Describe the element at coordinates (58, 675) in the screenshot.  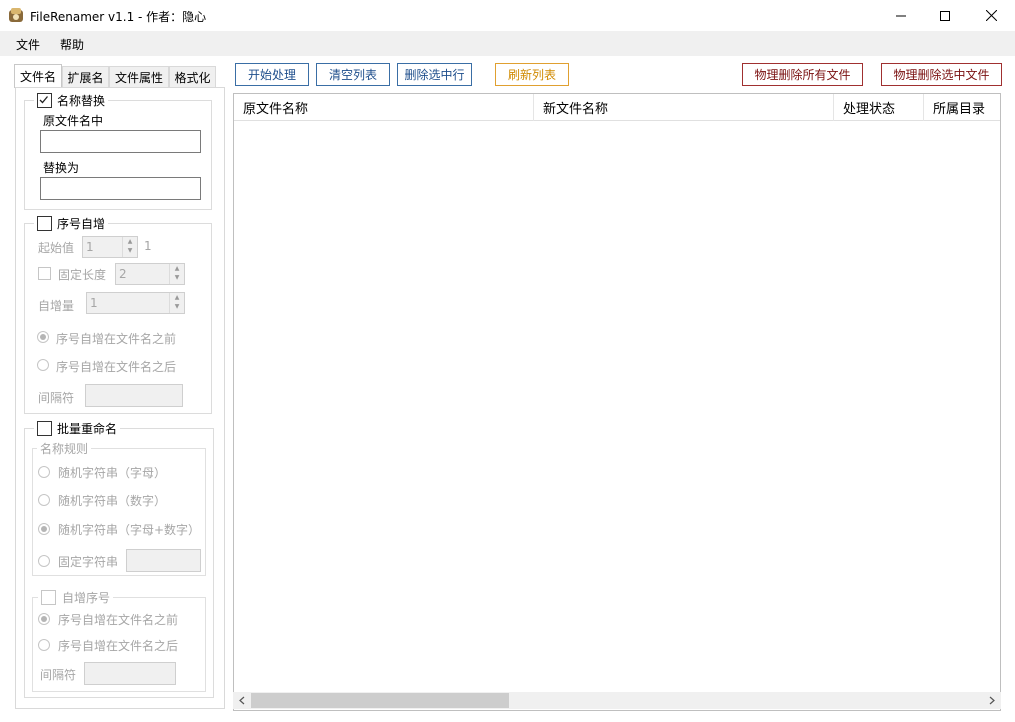
I see `batch-separator-label: 间隔符` at that location.